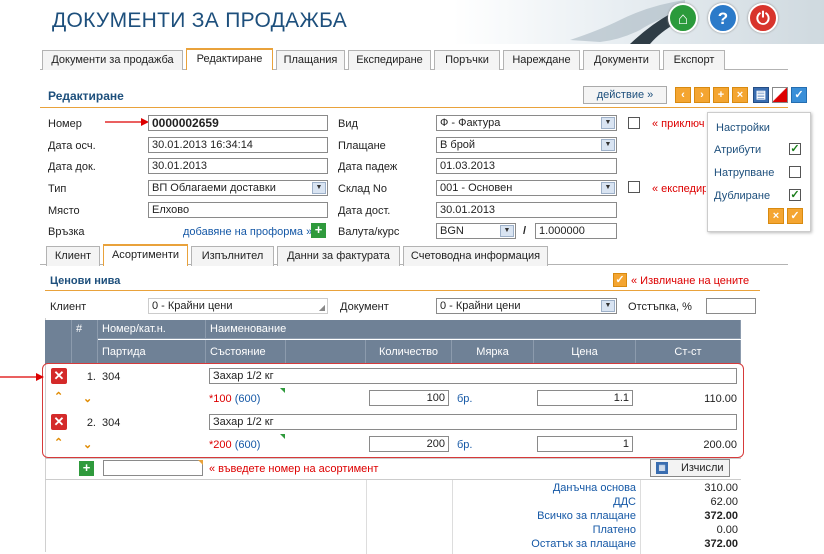 Image resolution: width=824 pixels, height=554 pixels. Describe the element at coordinates (634, 187) in the screenshot. I see `expedite-checkbox` at that location.